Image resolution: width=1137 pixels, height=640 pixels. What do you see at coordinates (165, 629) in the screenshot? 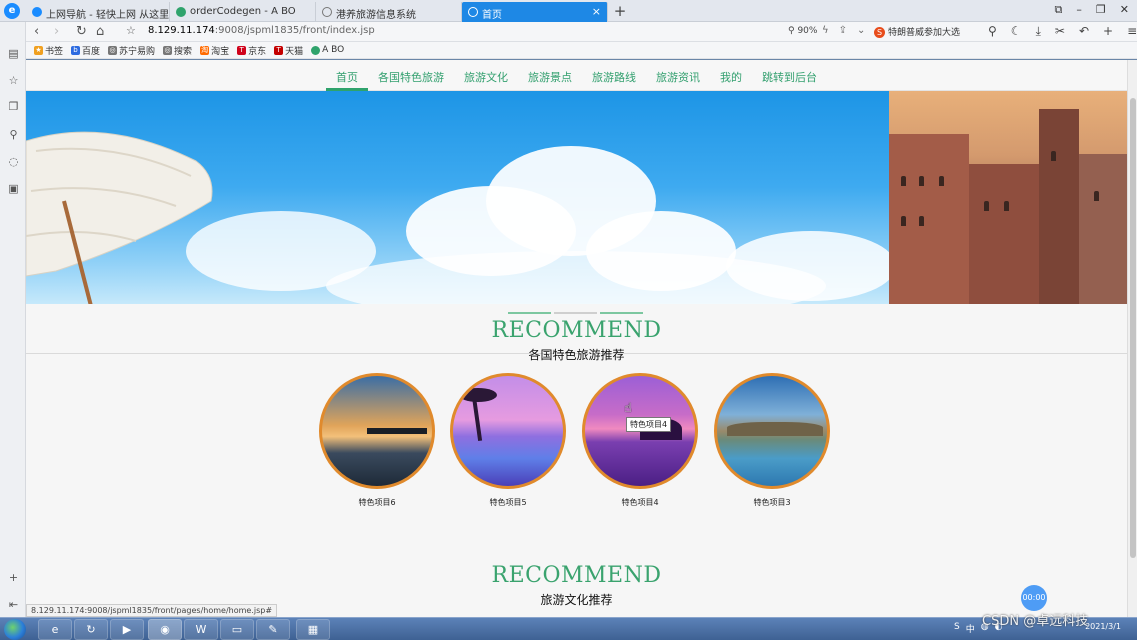
I see `browser-app-icon: ◉` at bounding box center [165, 629].